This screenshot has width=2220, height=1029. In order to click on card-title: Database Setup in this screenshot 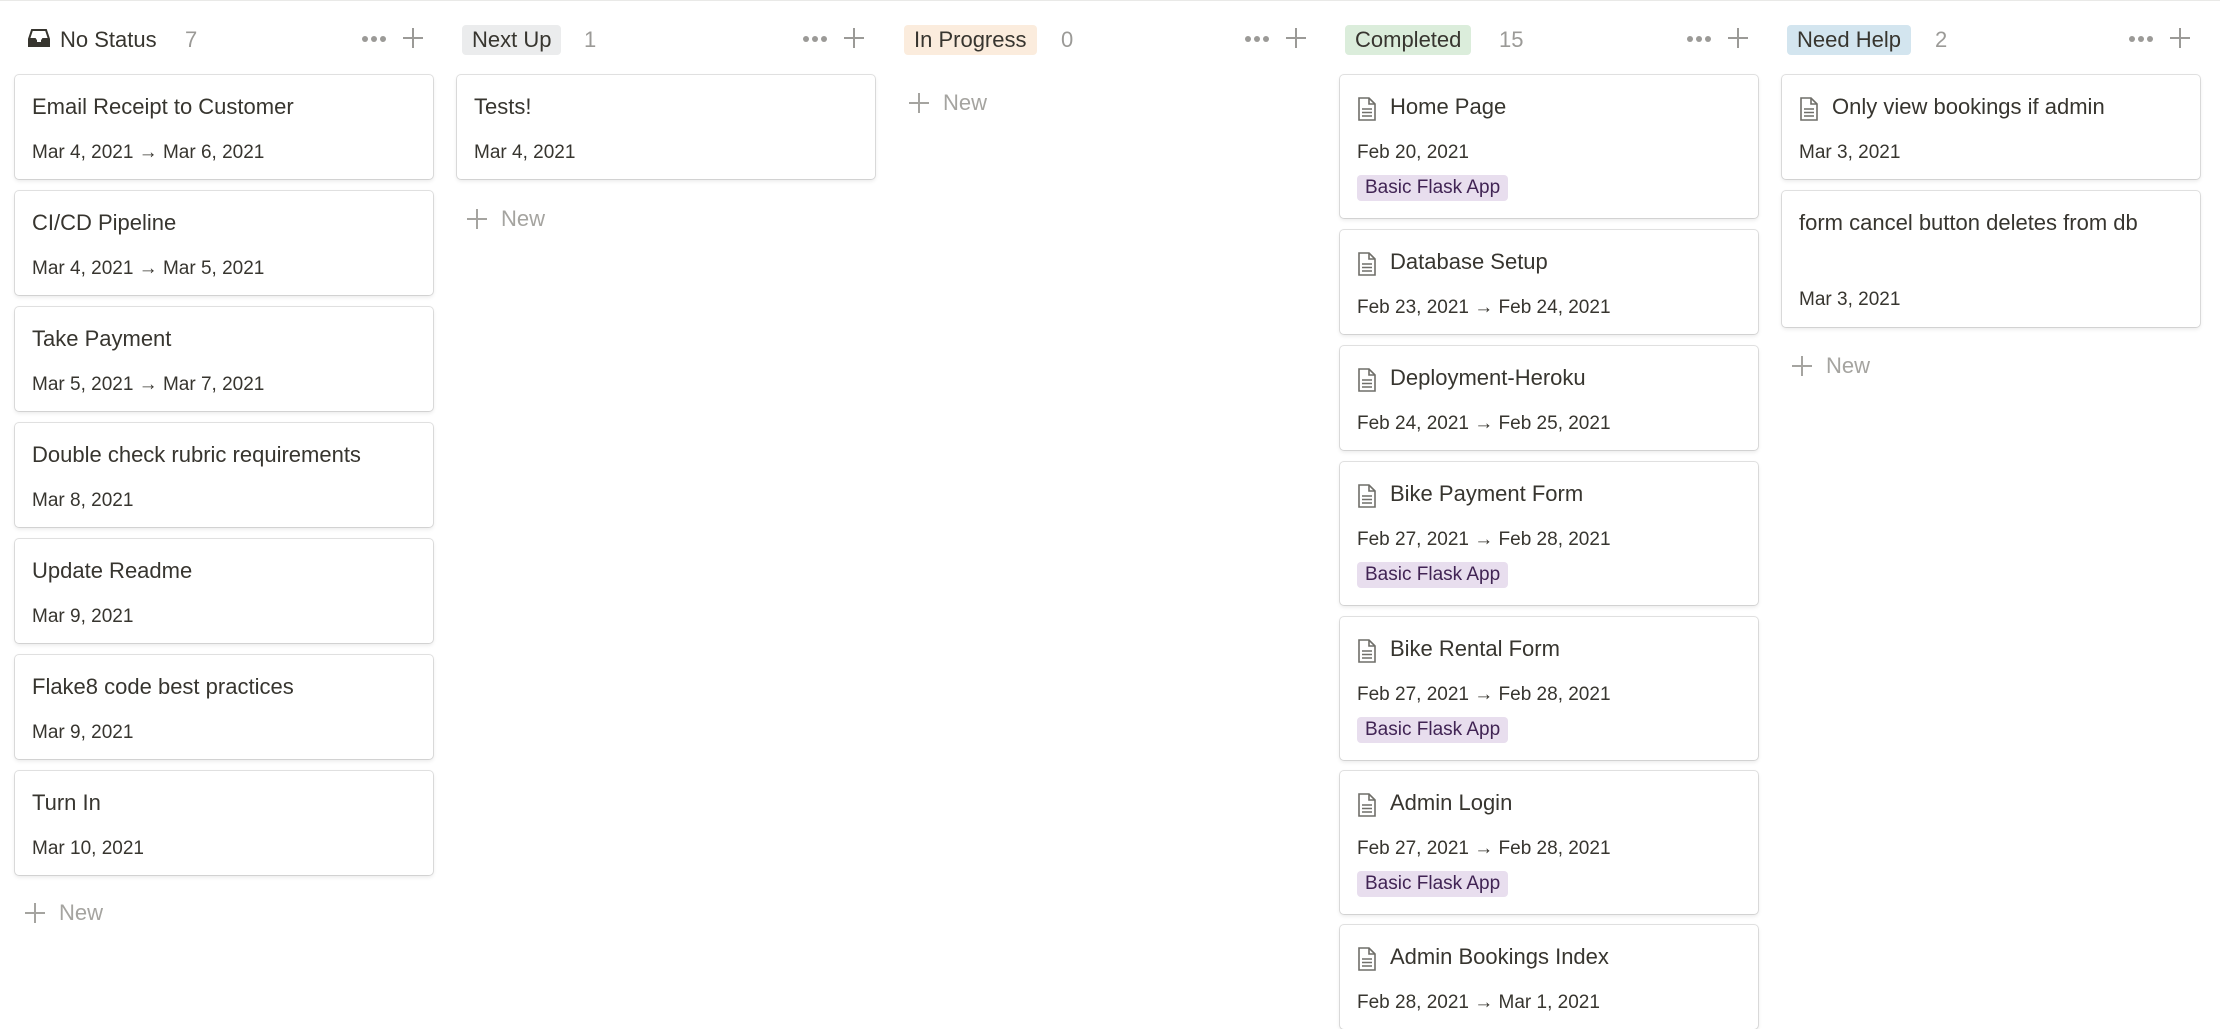, I will do `click(1469, 261)`.